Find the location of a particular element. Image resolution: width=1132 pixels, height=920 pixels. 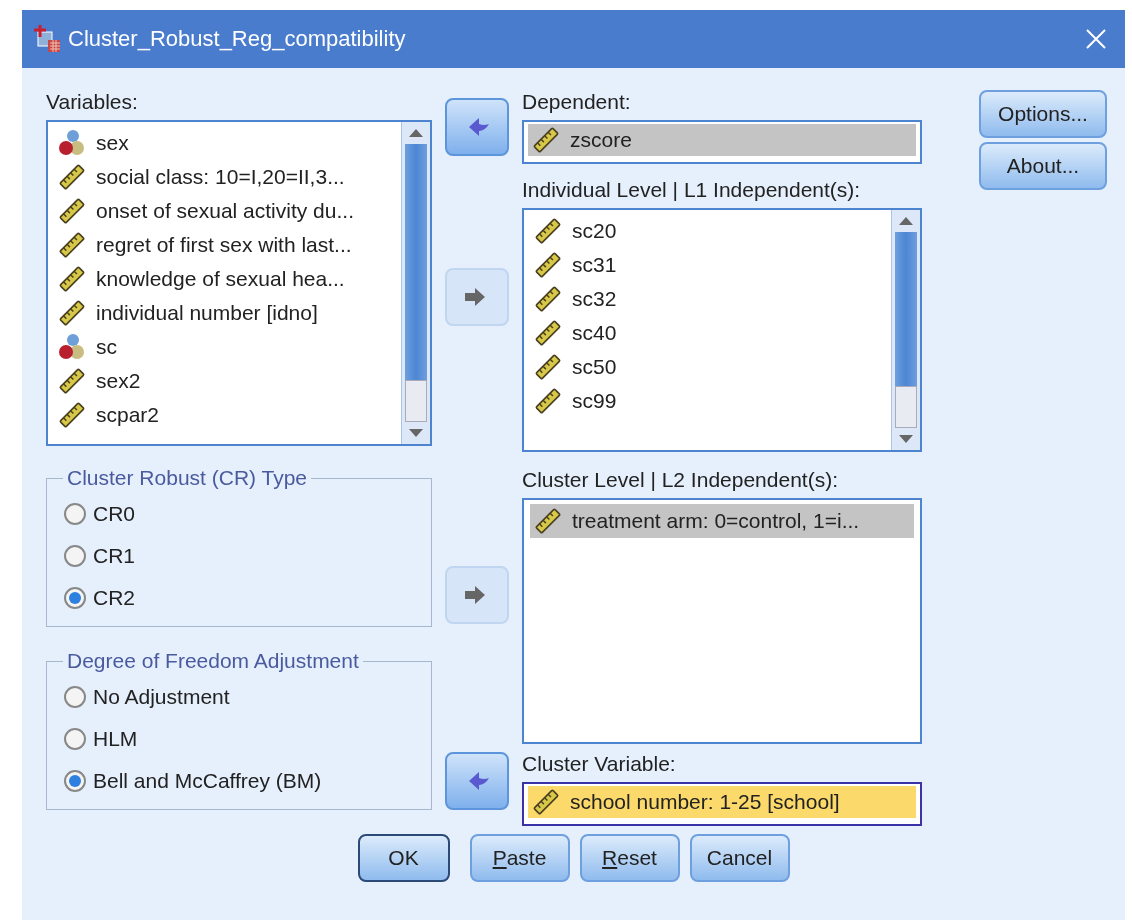

radio-option: HLM is located at coordinates (239, 739).